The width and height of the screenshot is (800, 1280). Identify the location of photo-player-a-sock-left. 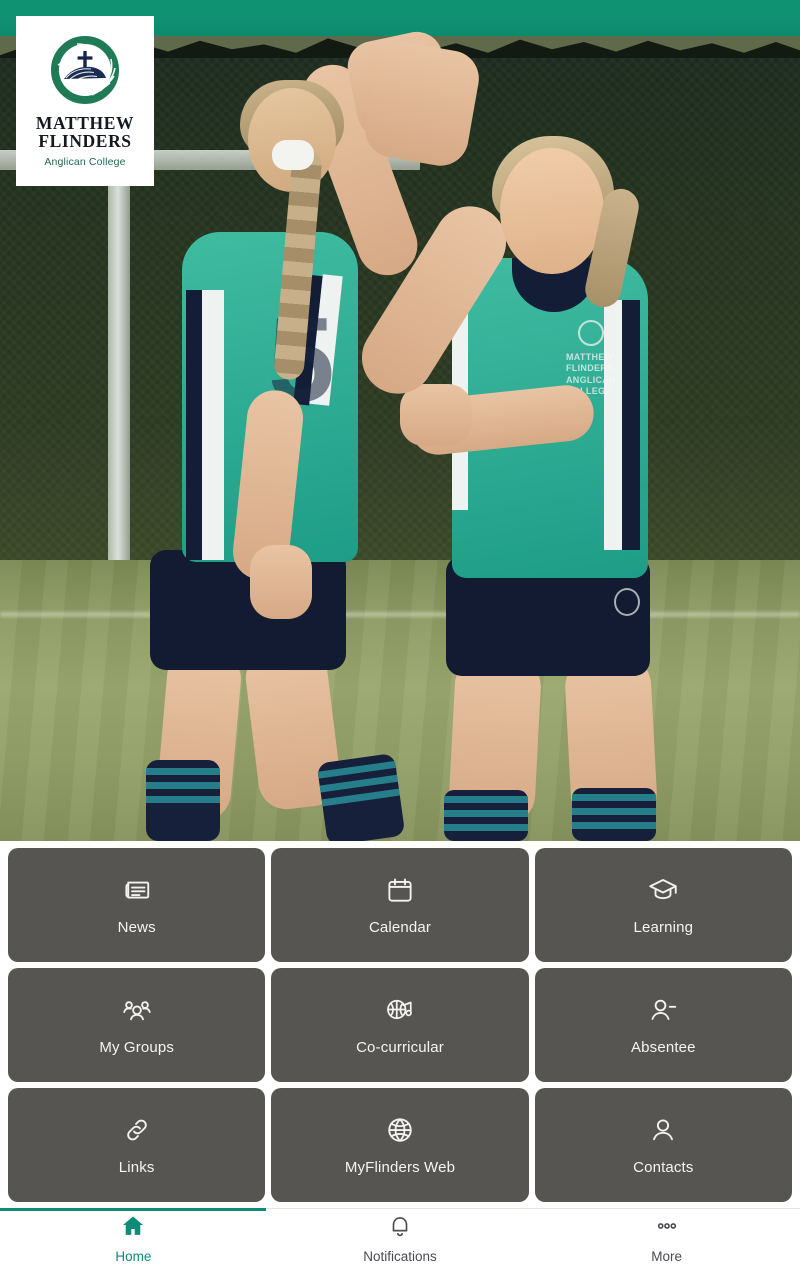
(183, 800).